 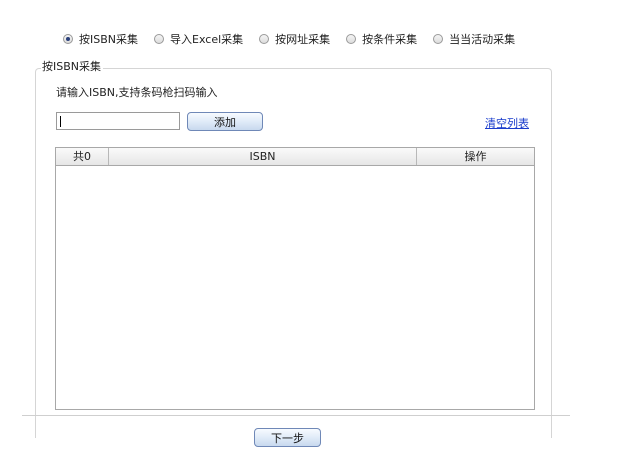 I want to click on radio-button-checked-icon, so click(x=68, y=39).